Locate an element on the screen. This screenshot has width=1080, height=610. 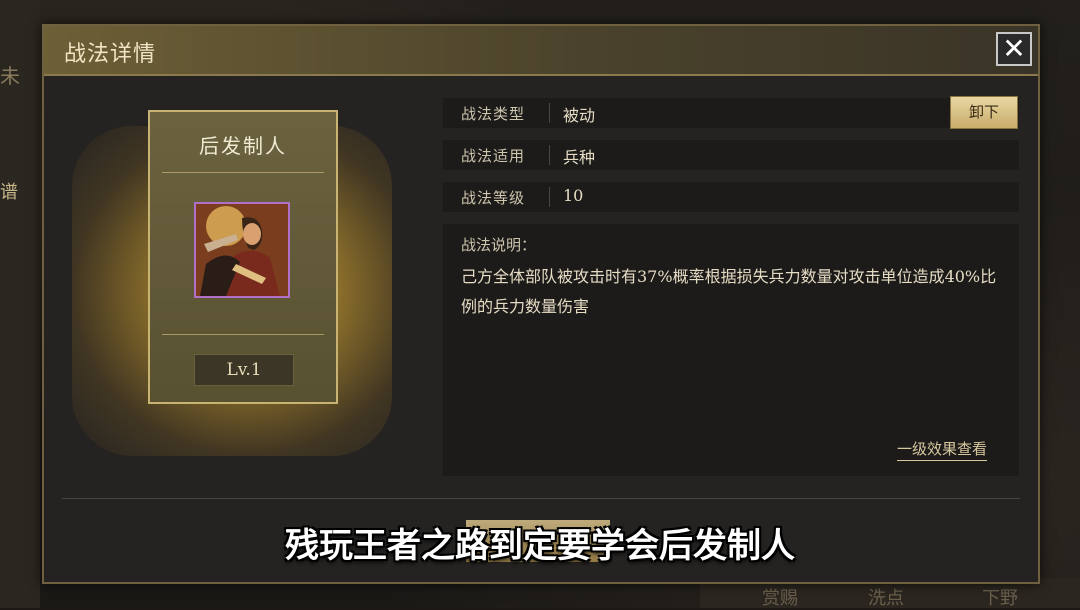
dialog-titlebar: 战法详情 ✕ is located at coordinates (541, 51).